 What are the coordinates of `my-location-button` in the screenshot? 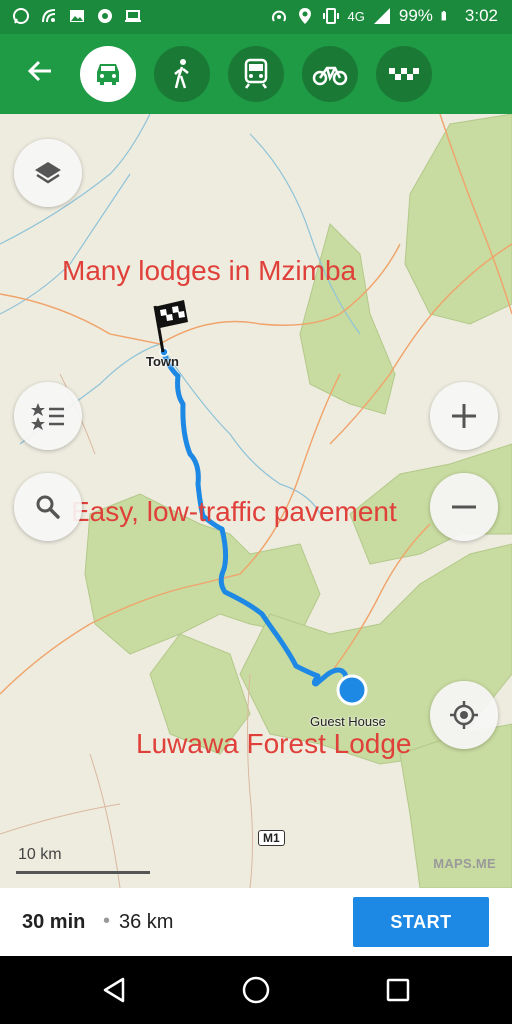 It's located at (464, 715).